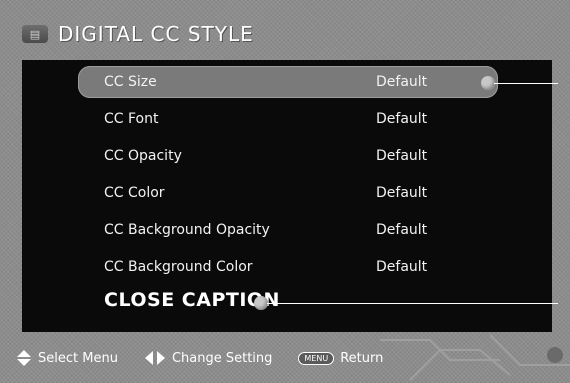  Describe the element at coordinates (316, 358) in the screenshot. I see `menu-key-icon: MENU` at that location.